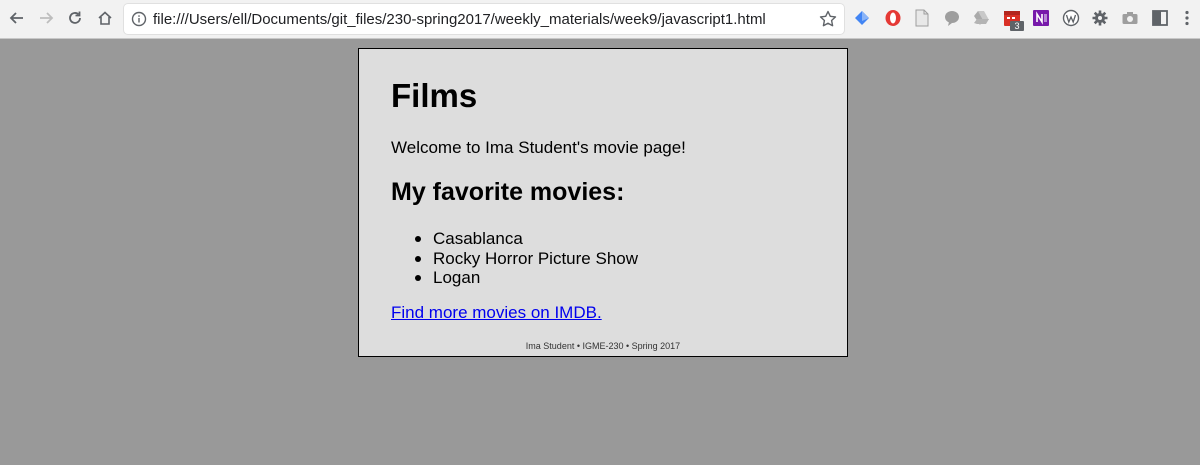 This screenshot has height=465, width=1200. What do you see at coordinates (893, 18) in the screenshot?
I see `opera-vpn-icon` at bounding box center [893, 18].